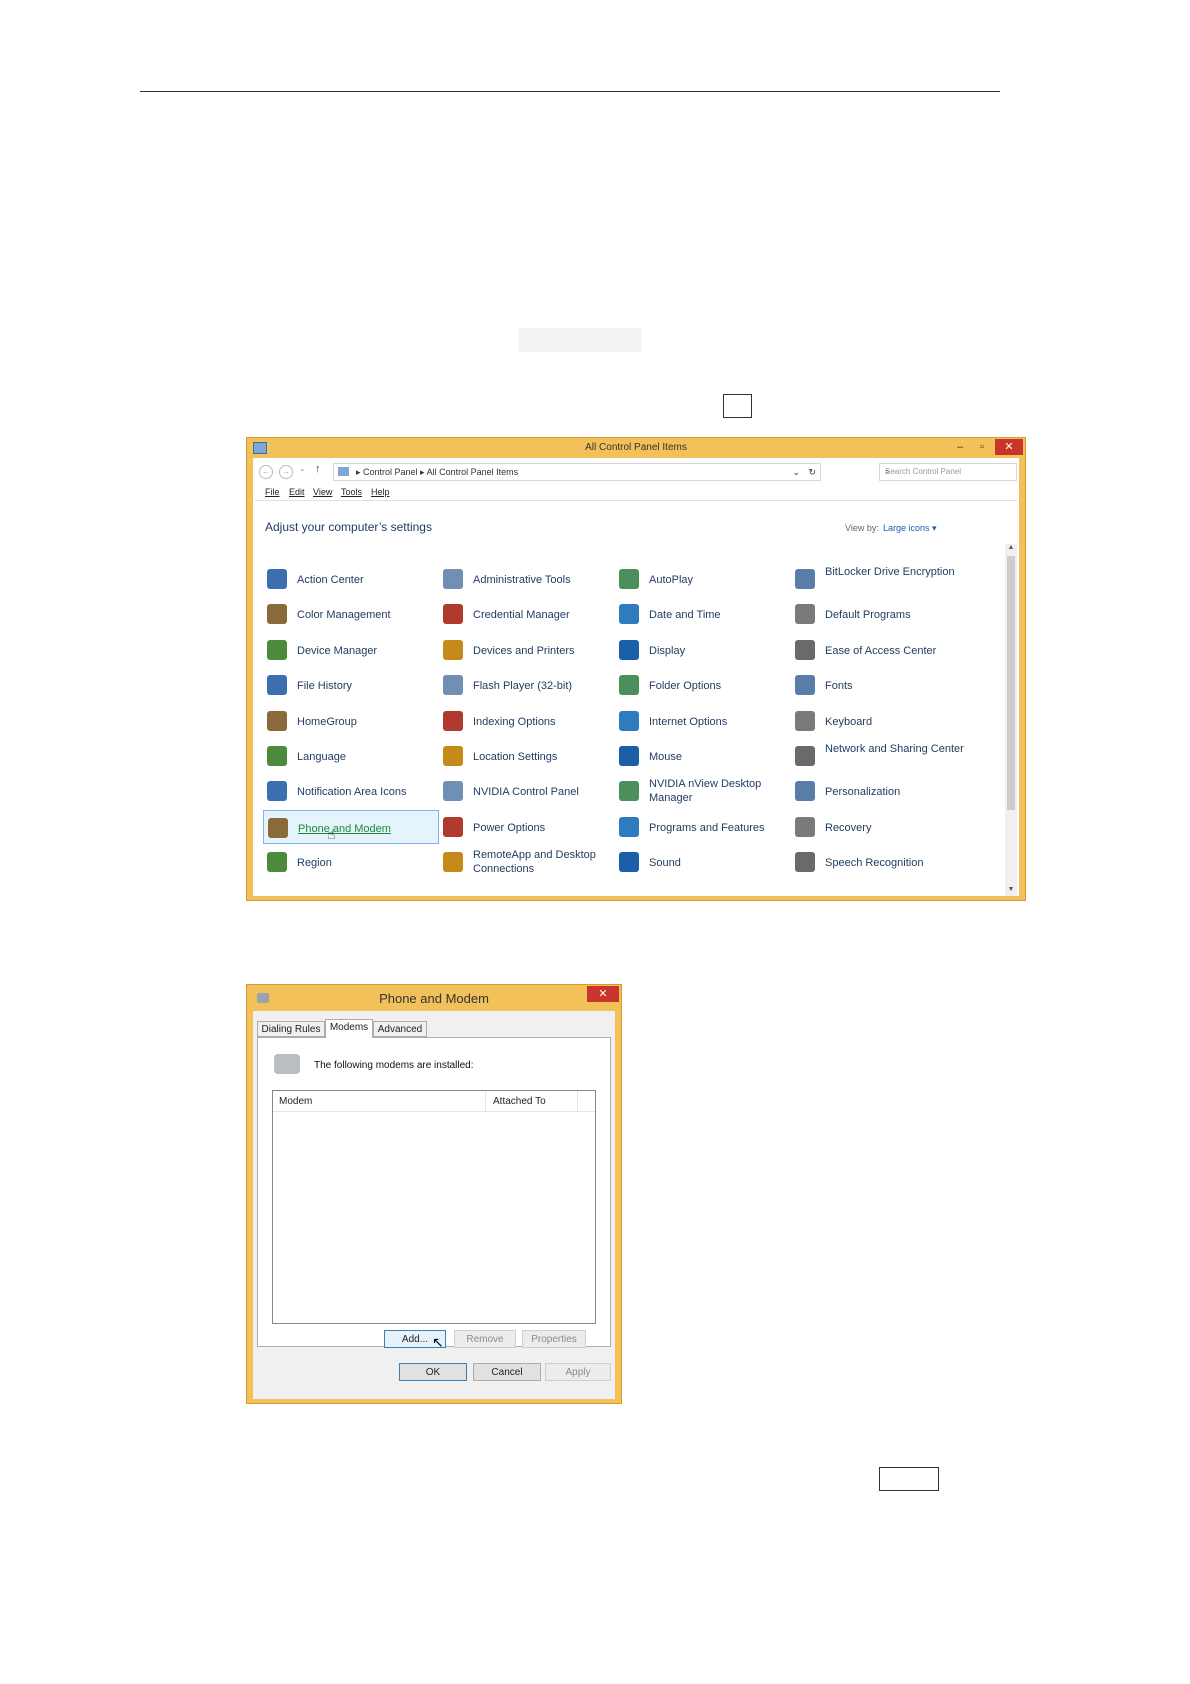  What do you see at coordinates (509, 827) in the screenshot?
I see `control-panel-item-label: Power Options` at bounding box center [509, 827].